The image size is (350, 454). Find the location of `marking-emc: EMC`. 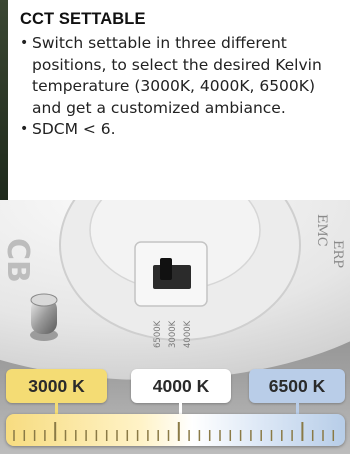

marking-emc: EMC is located at coordinates (321, 230).